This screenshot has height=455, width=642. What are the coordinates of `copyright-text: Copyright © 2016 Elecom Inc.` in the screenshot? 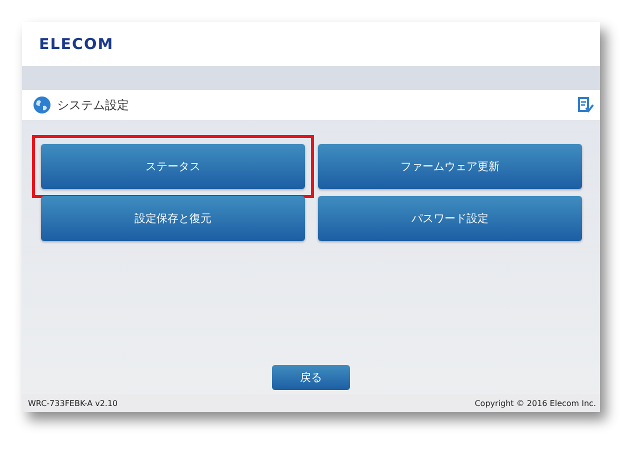 It's located at (535, 403).